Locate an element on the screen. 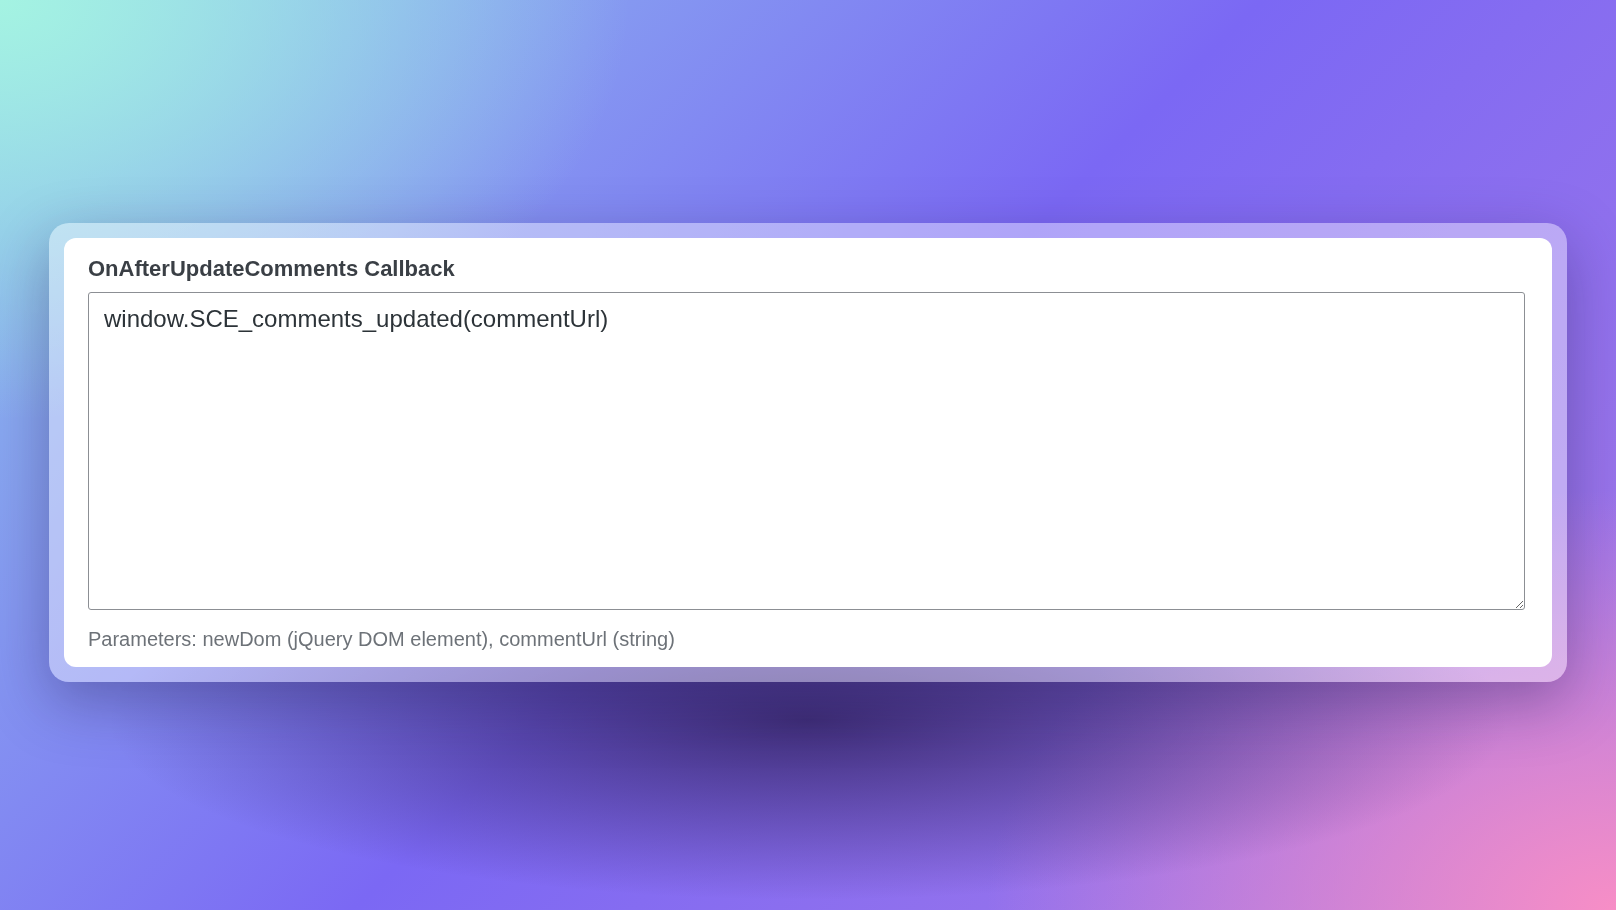  help-text: Parameters: newDom (jQuery DOM element), commentUrl (string) is located at coordinates (382, 639).